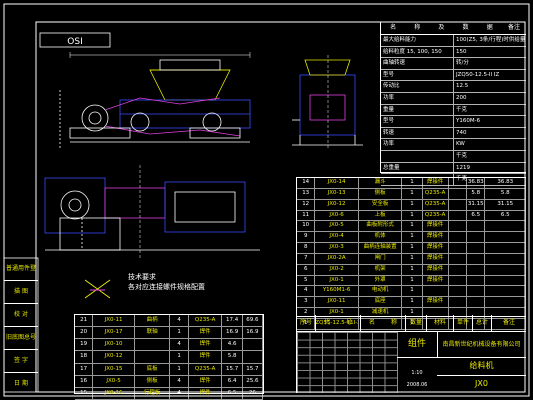  I want to click on parts-cell: 底板, so click(153, 369).